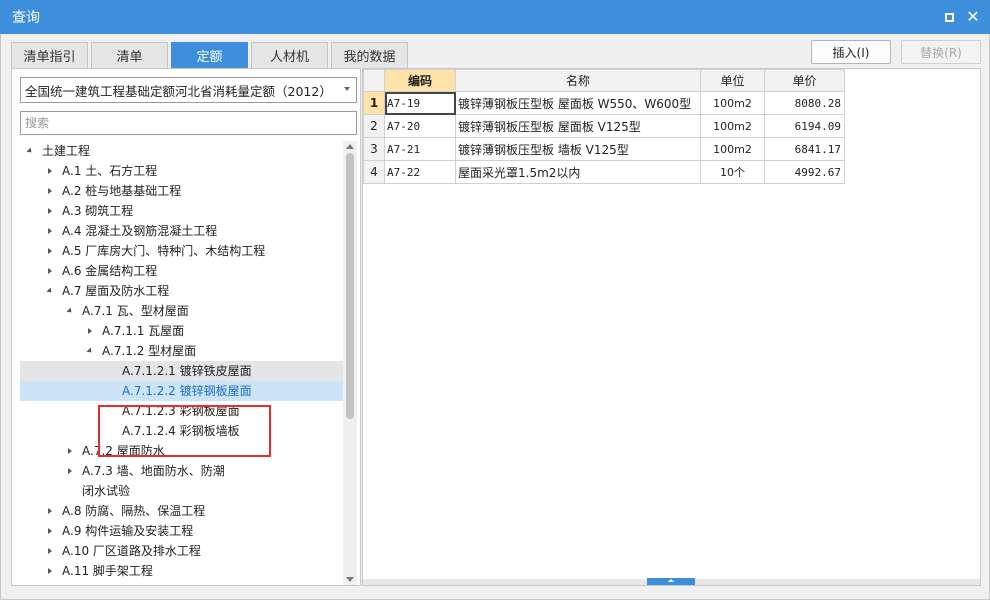 Image resolution: width=990 pixels, height=600 pixels. What do you see at coordinates (131, 551) in the screenshot?
I see `tree-node-label: A.10 厂区道路及排水工程` at bounding box center [131, 551].